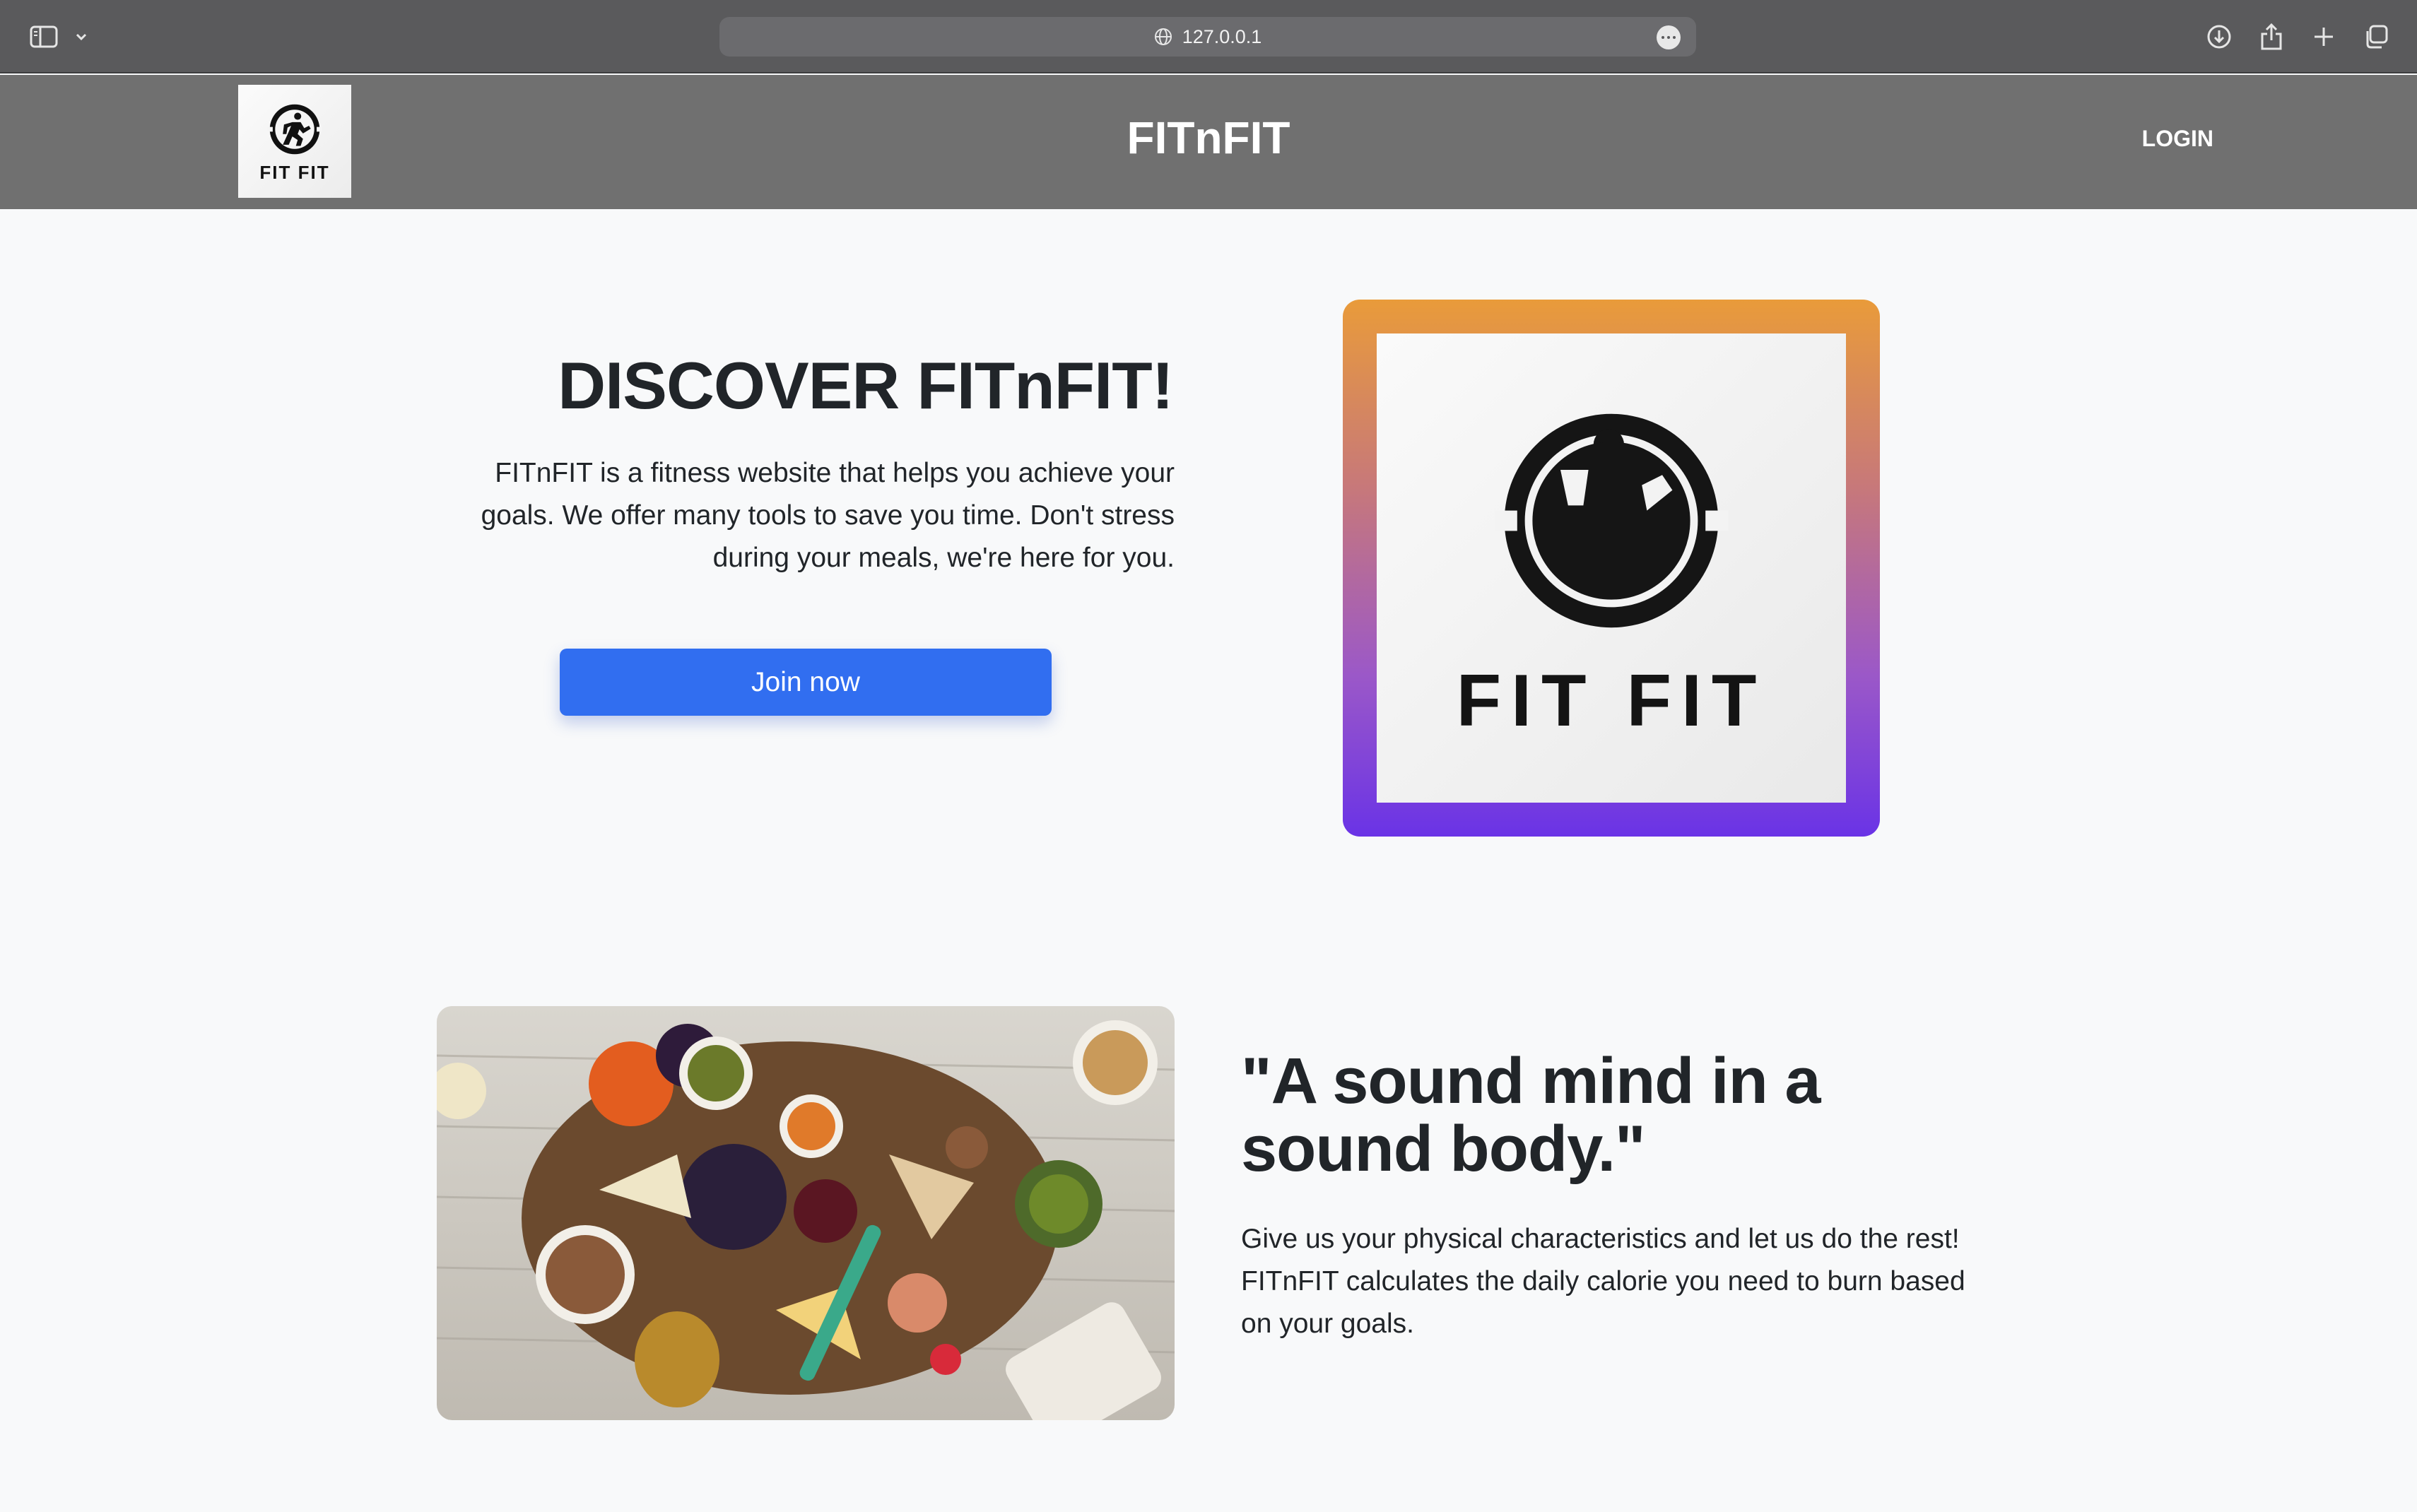  Describe the element at coordinates (1163, 37) in the screenshot. I see `globe-icon` at that location.